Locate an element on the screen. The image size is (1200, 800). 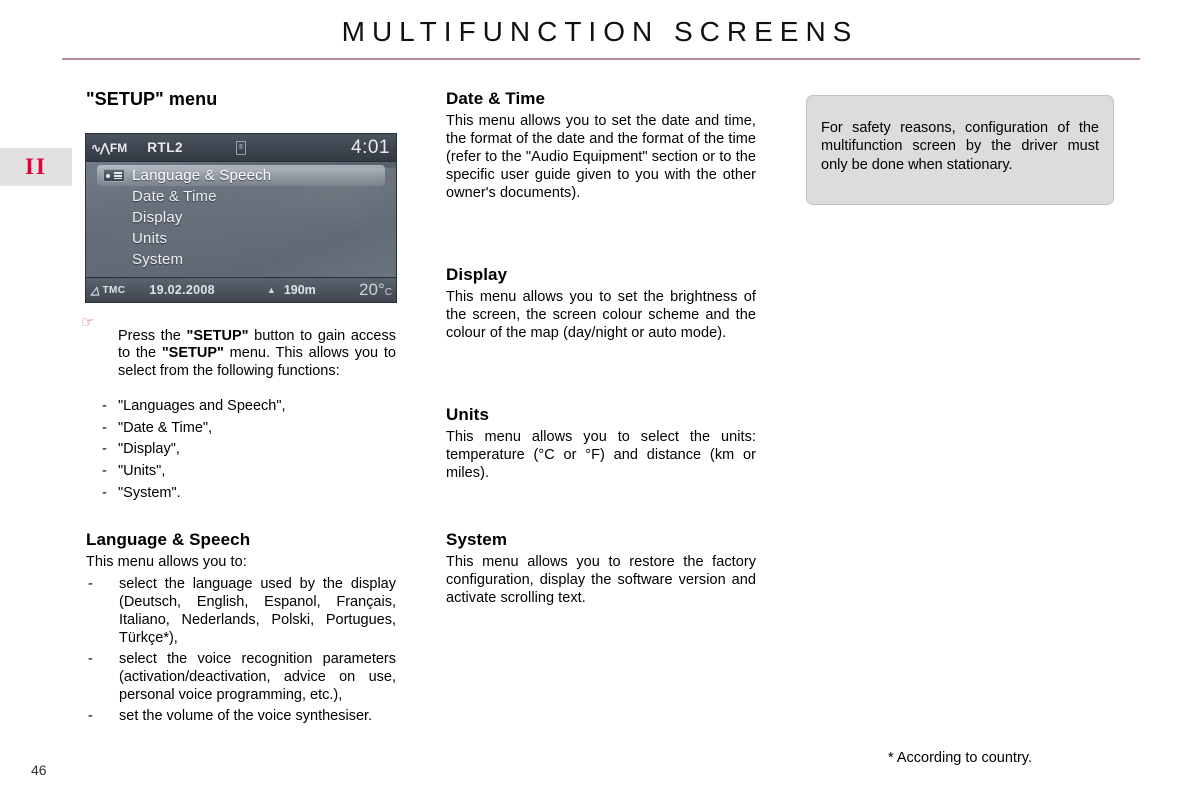
menu-item-label: Units is located at coordinates (150, 238).